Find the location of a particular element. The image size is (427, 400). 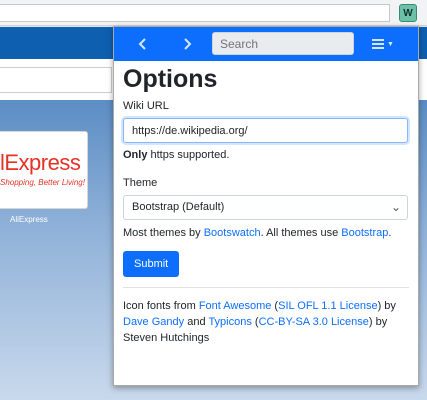

help-emphasis: Only is located at coordinates (135, 155).